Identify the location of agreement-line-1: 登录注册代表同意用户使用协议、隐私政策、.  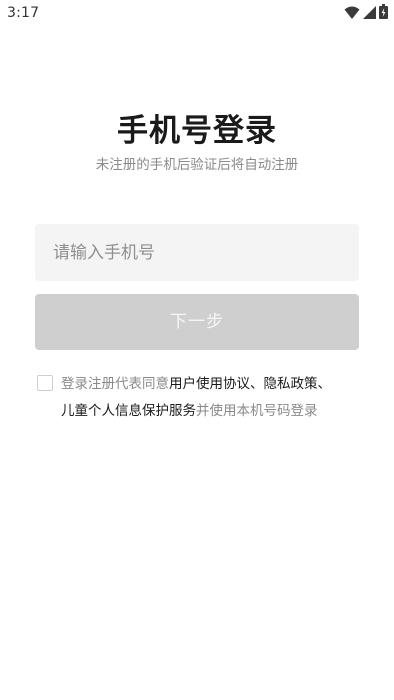
(211, 384).